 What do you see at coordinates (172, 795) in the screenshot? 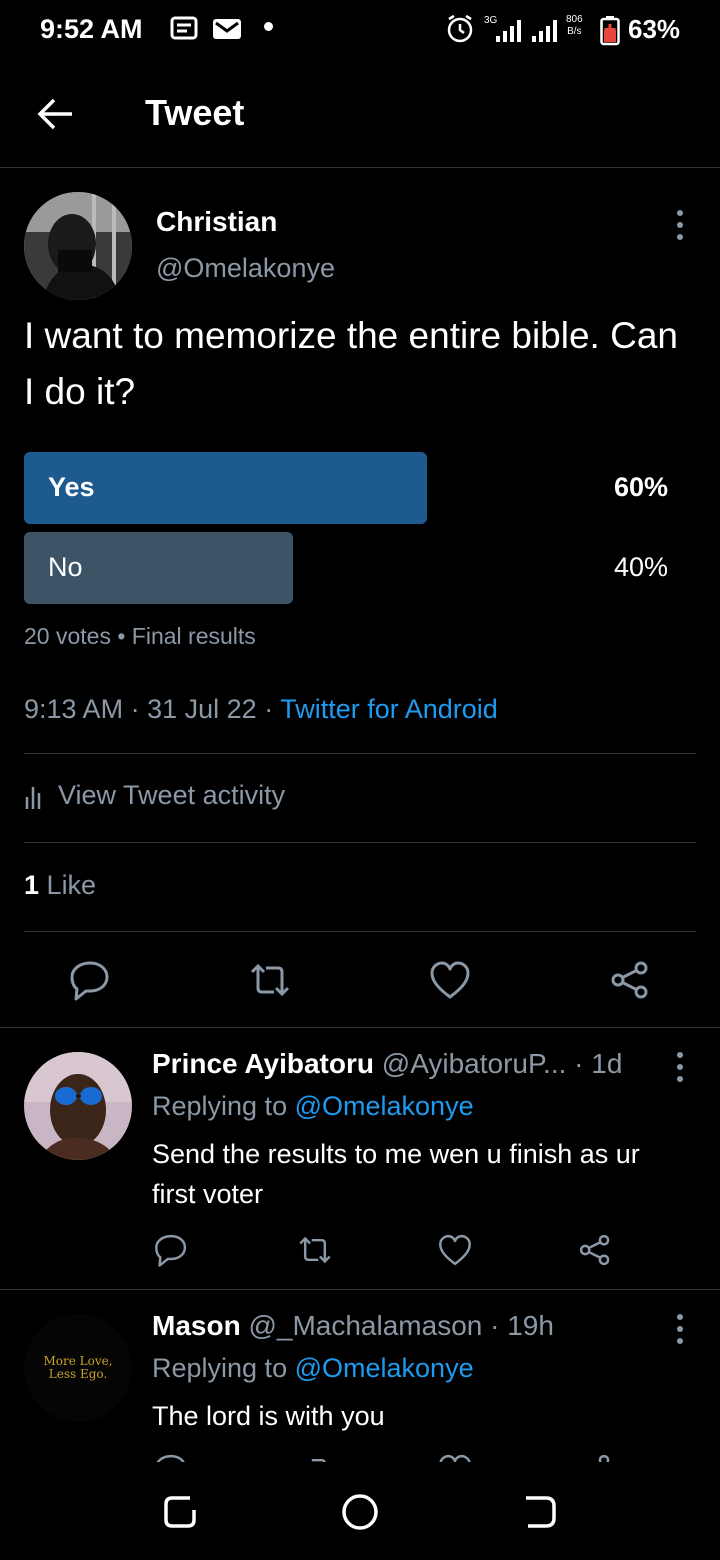
I see `activity-label: View Tweet activity` at bounding box center [172, 795].